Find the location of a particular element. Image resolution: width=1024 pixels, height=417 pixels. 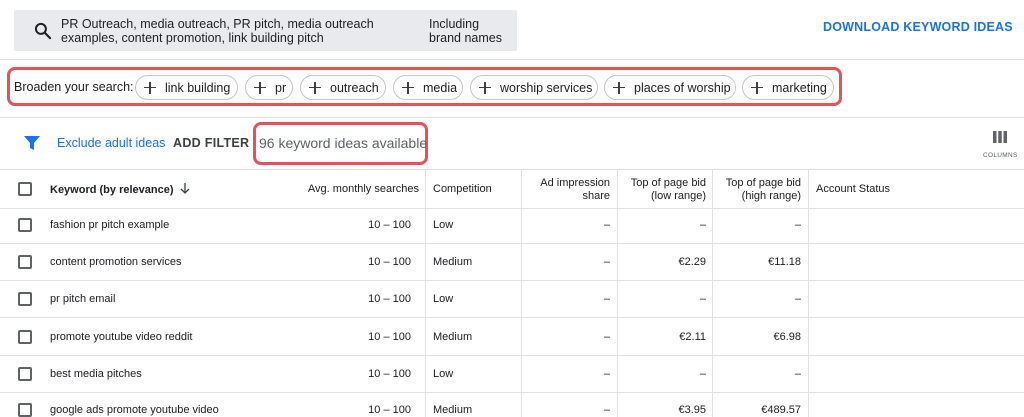

search-icon is located at coordinates (43, 31).